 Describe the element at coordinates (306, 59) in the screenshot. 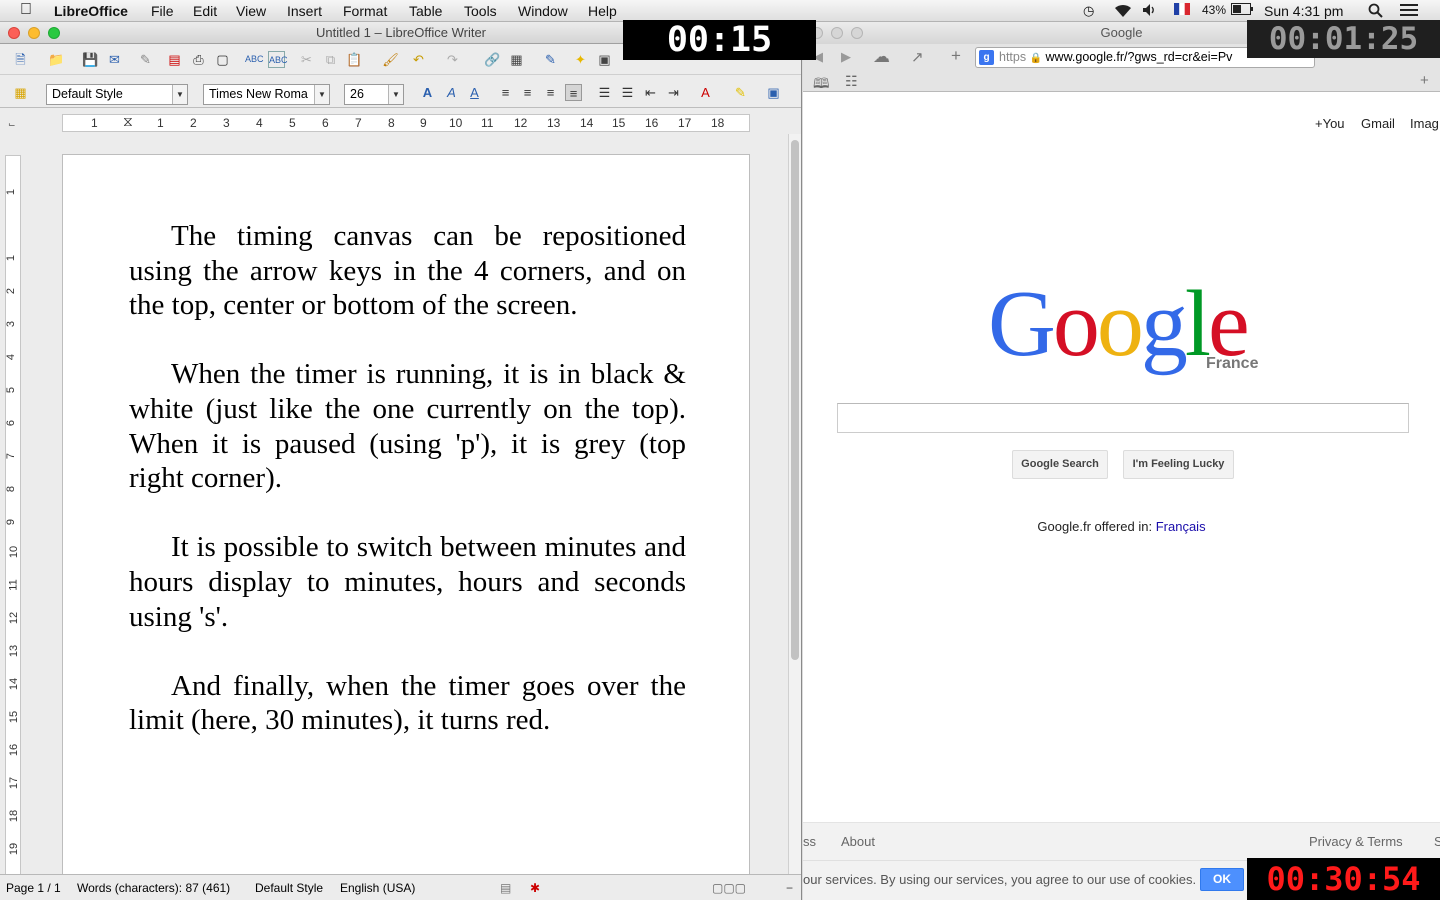

I see `cut-icon: ✂` at that location.